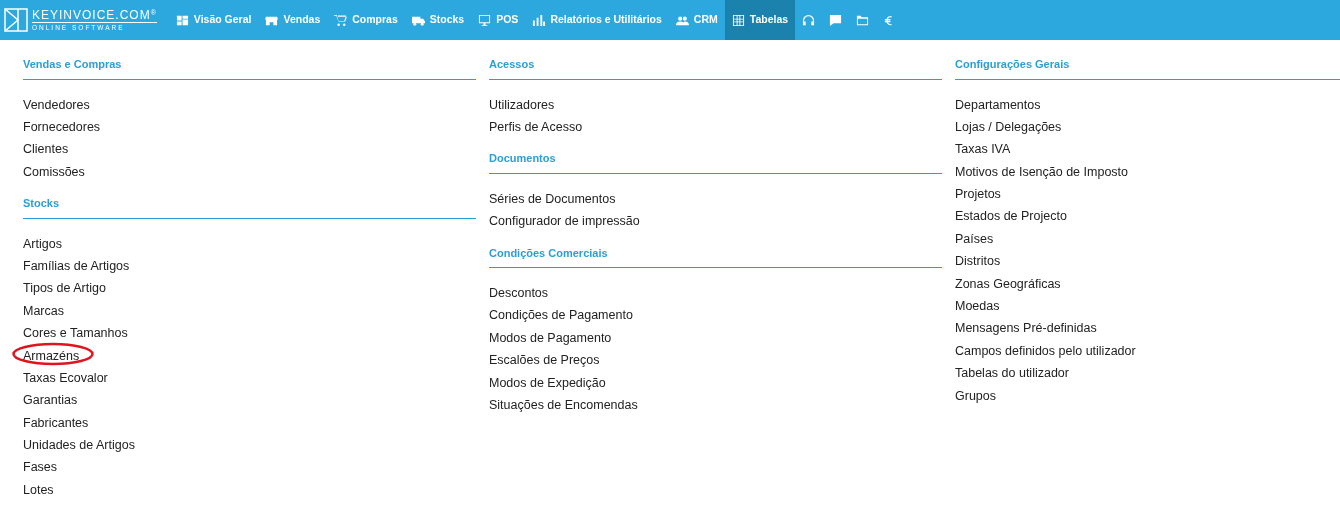  What do you see at coordinates (42, 243) in the screenshot?
I see `menu-link: Artigos` at bounding box center [42, 243].